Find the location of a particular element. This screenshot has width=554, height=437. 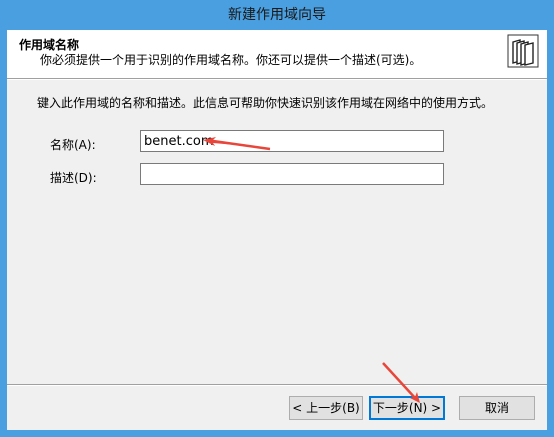

name-input is located at coordinates (292, 141).